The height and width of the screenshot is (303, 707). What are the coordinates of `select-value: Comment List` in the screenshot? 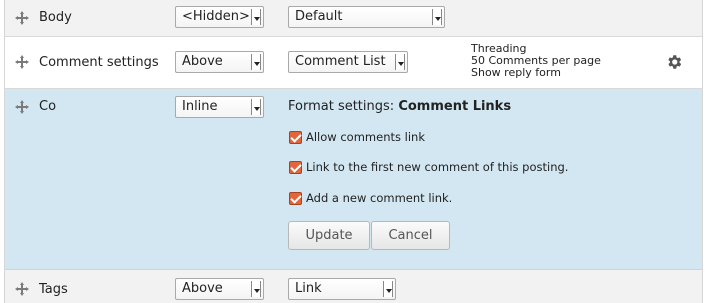 It's located at (340, 61).